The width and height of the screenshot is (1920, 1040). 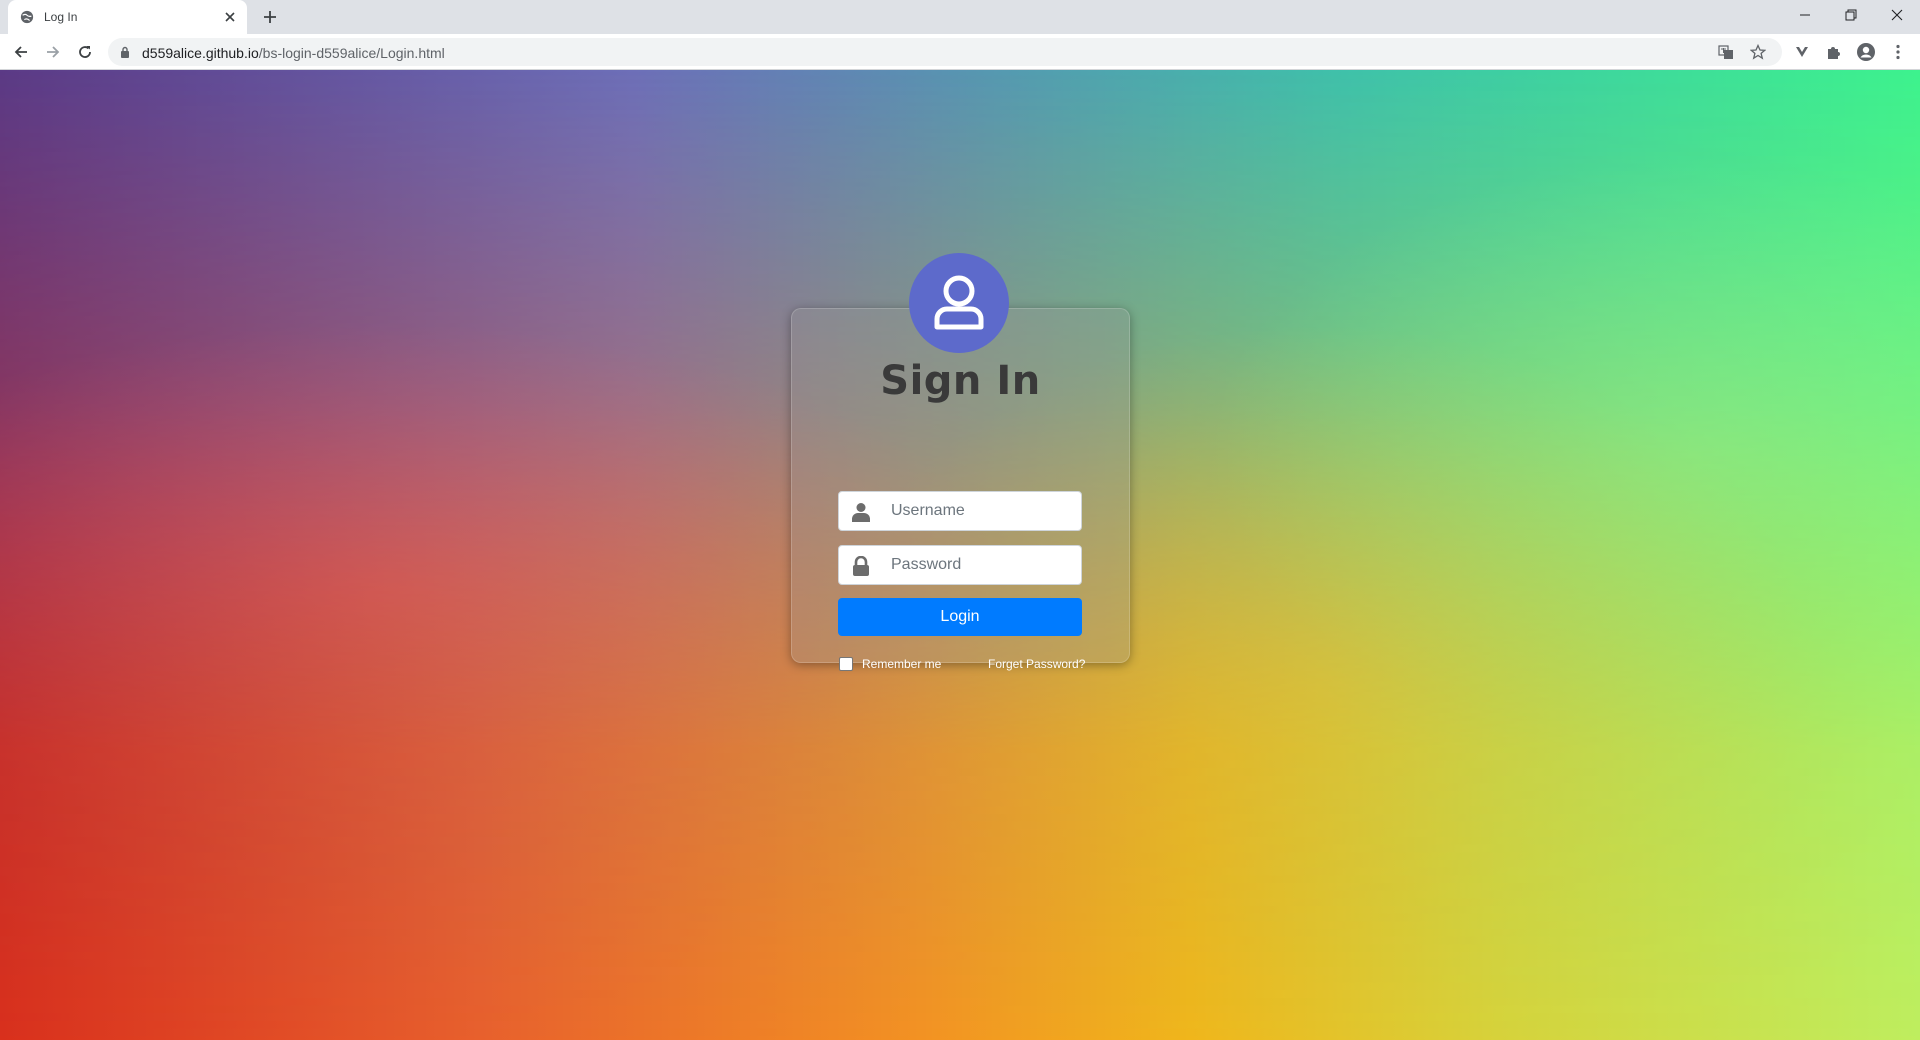 What do you see at coordinates (1866, 52) in the screenshot?
I see `profile-avatar-icon` at bounding box center [1866, 52].